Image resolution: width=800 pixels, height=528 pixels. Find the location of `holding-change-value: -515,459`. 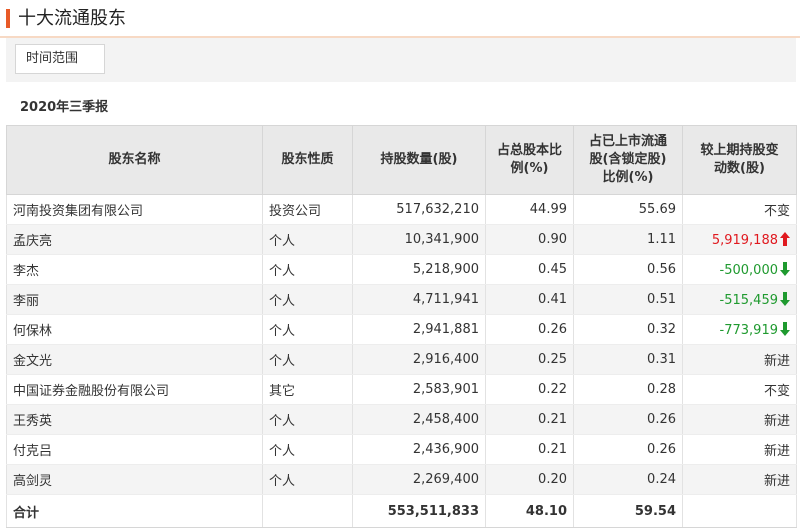

holding-change-value: -515,459 is located at coordinates (748, 300).